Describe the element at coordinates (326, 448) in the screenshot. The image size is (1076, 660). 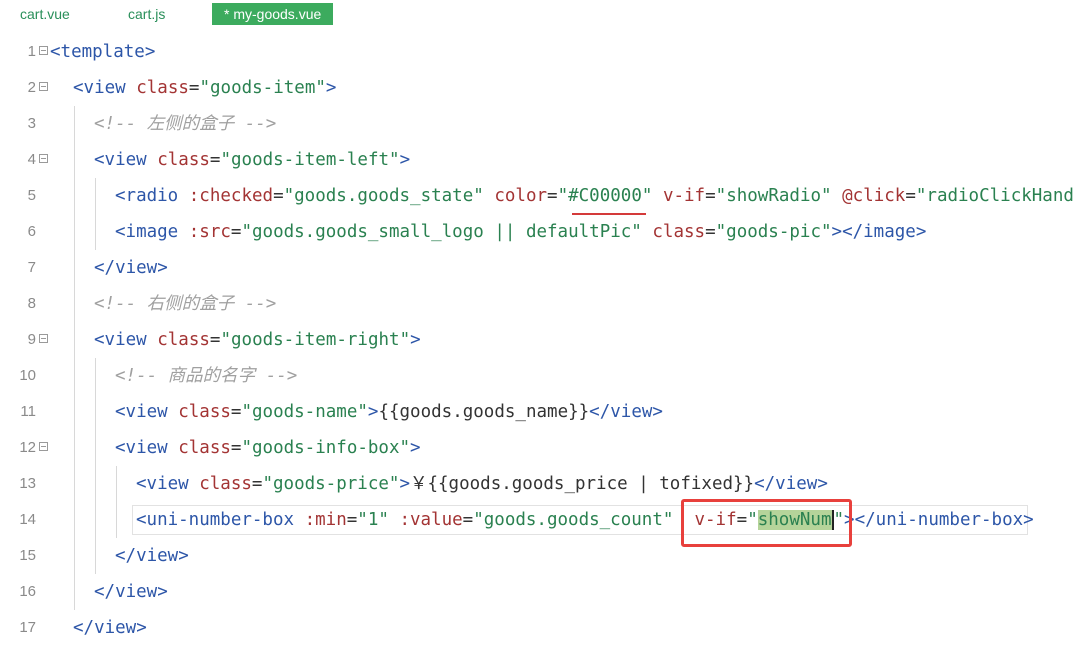
I see `string-token: "goods-info-box"` at that location.